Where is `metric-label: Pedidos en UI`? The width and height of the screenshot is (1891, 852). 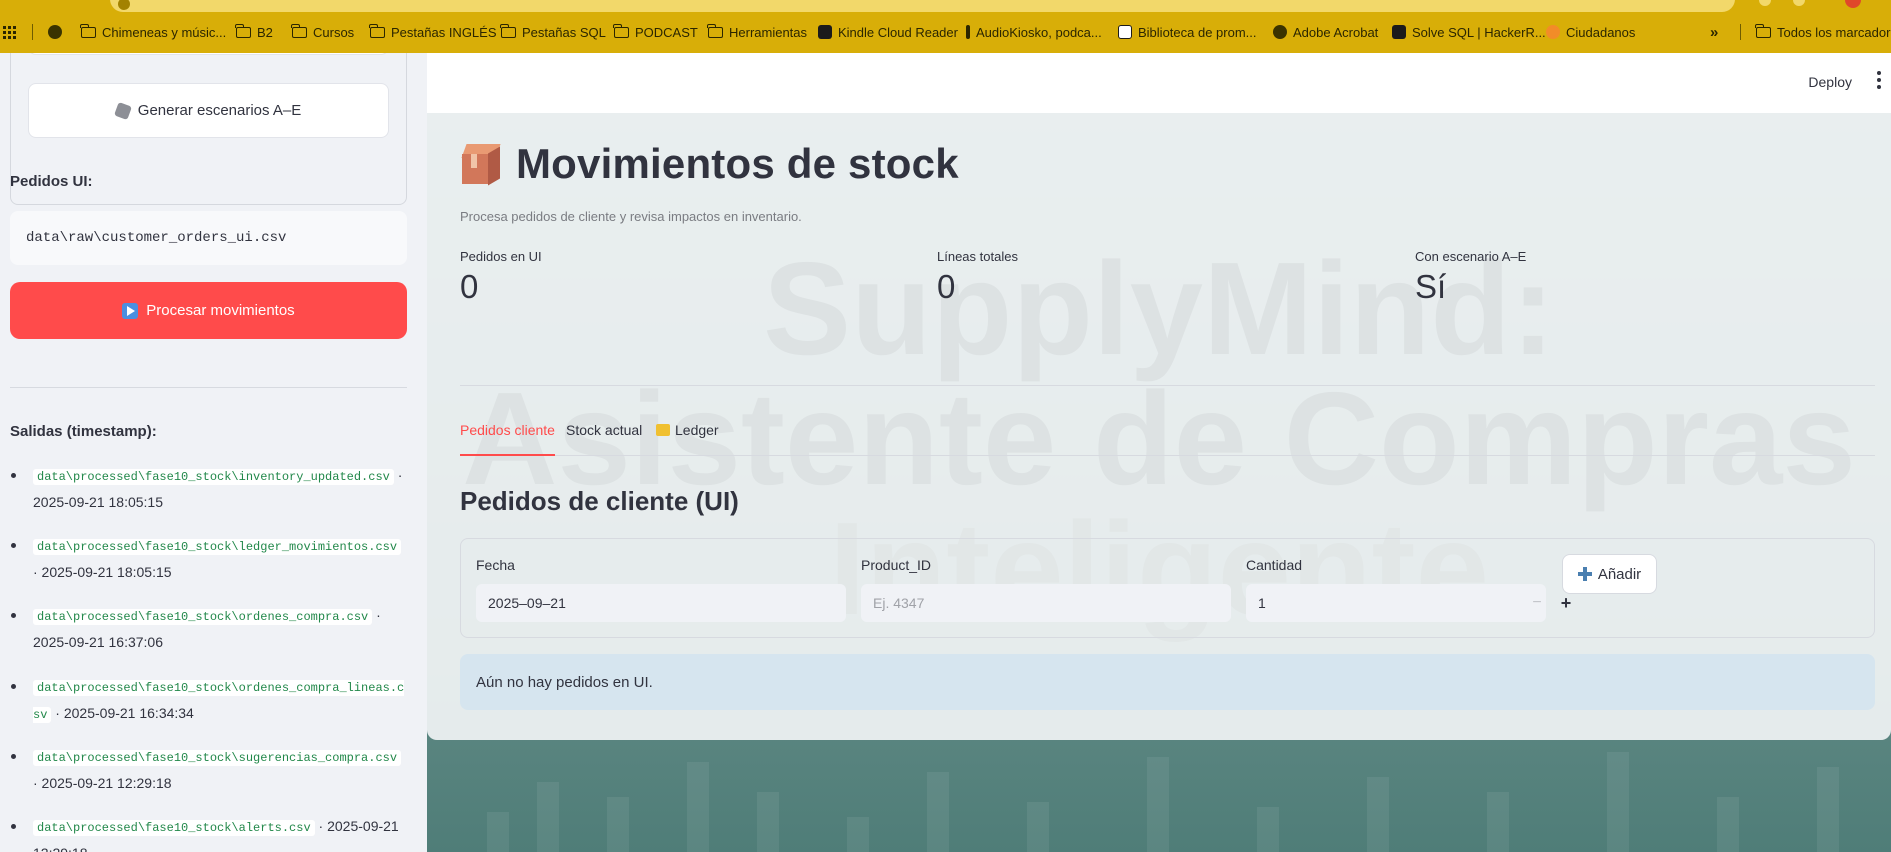 metric-label: Pedidos en UI is located at coordinates (501, 256).